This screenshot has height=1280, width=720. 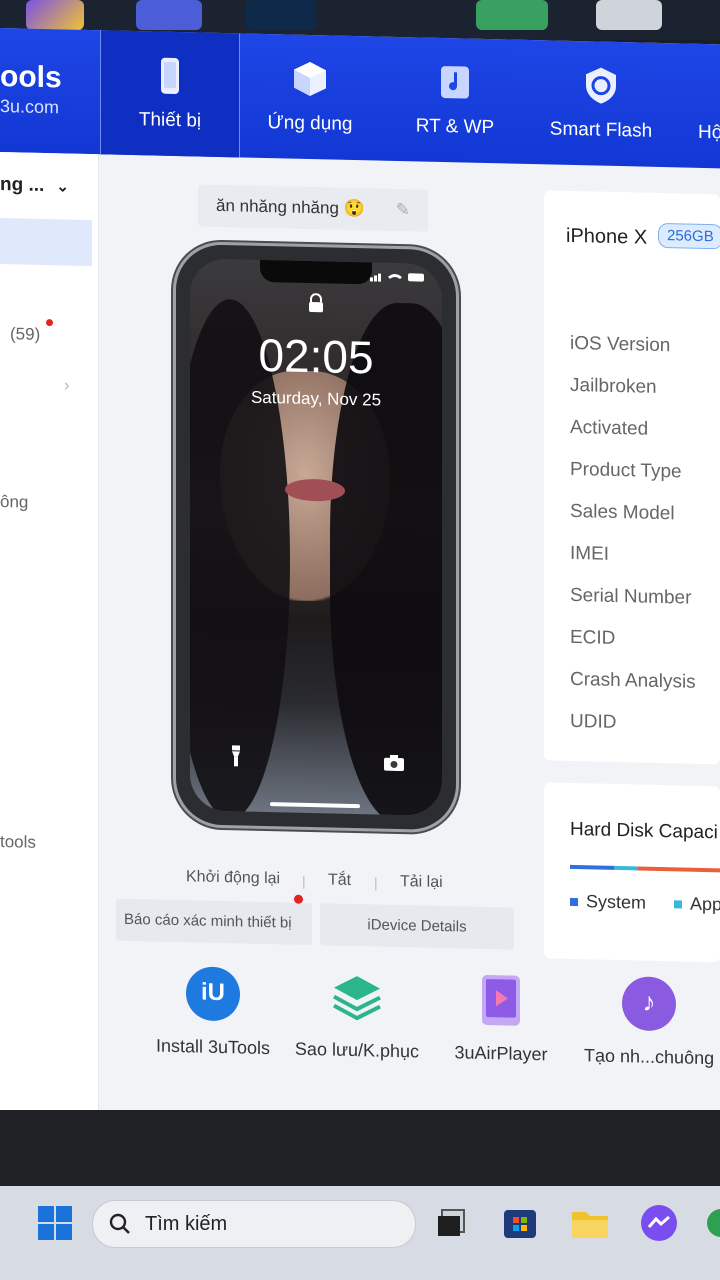 What do you see at coordinates (213, 994) in the screenshot?
I see `3utools-logo-icon: iU` at bounding box center [213, 994].